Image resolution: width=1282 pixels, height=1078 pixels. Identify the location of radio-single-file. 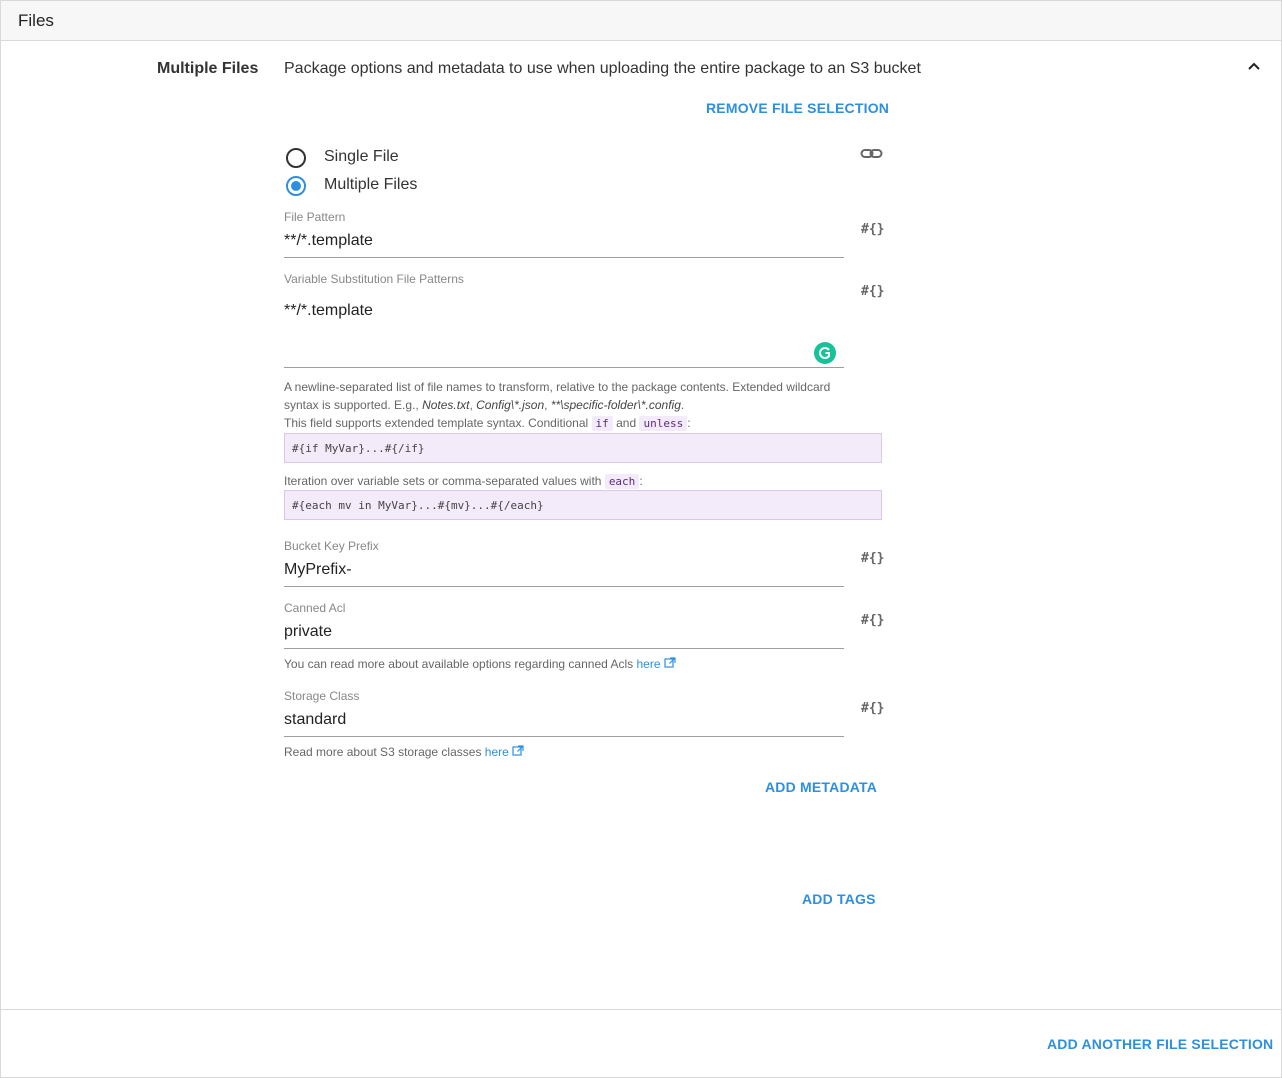
(296, 158).